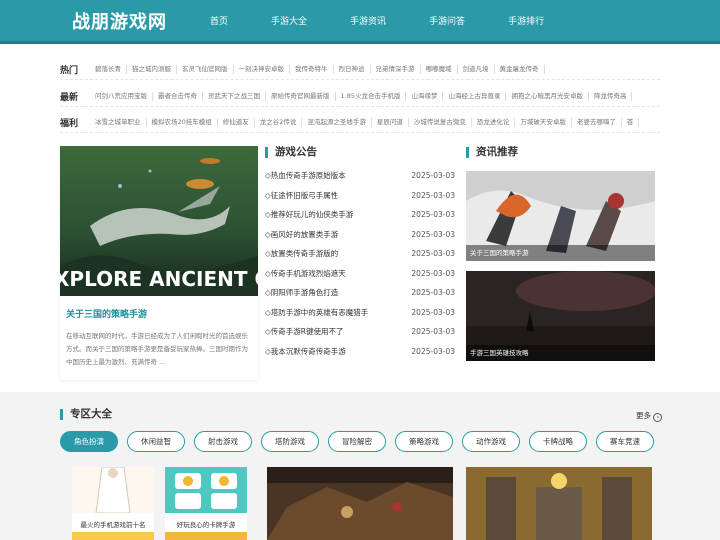 The height and width of the screenshot is (540, 720). I want to click on ocean-game-art: XPLORE ANCIENT OCEAN, so click(159, 221).